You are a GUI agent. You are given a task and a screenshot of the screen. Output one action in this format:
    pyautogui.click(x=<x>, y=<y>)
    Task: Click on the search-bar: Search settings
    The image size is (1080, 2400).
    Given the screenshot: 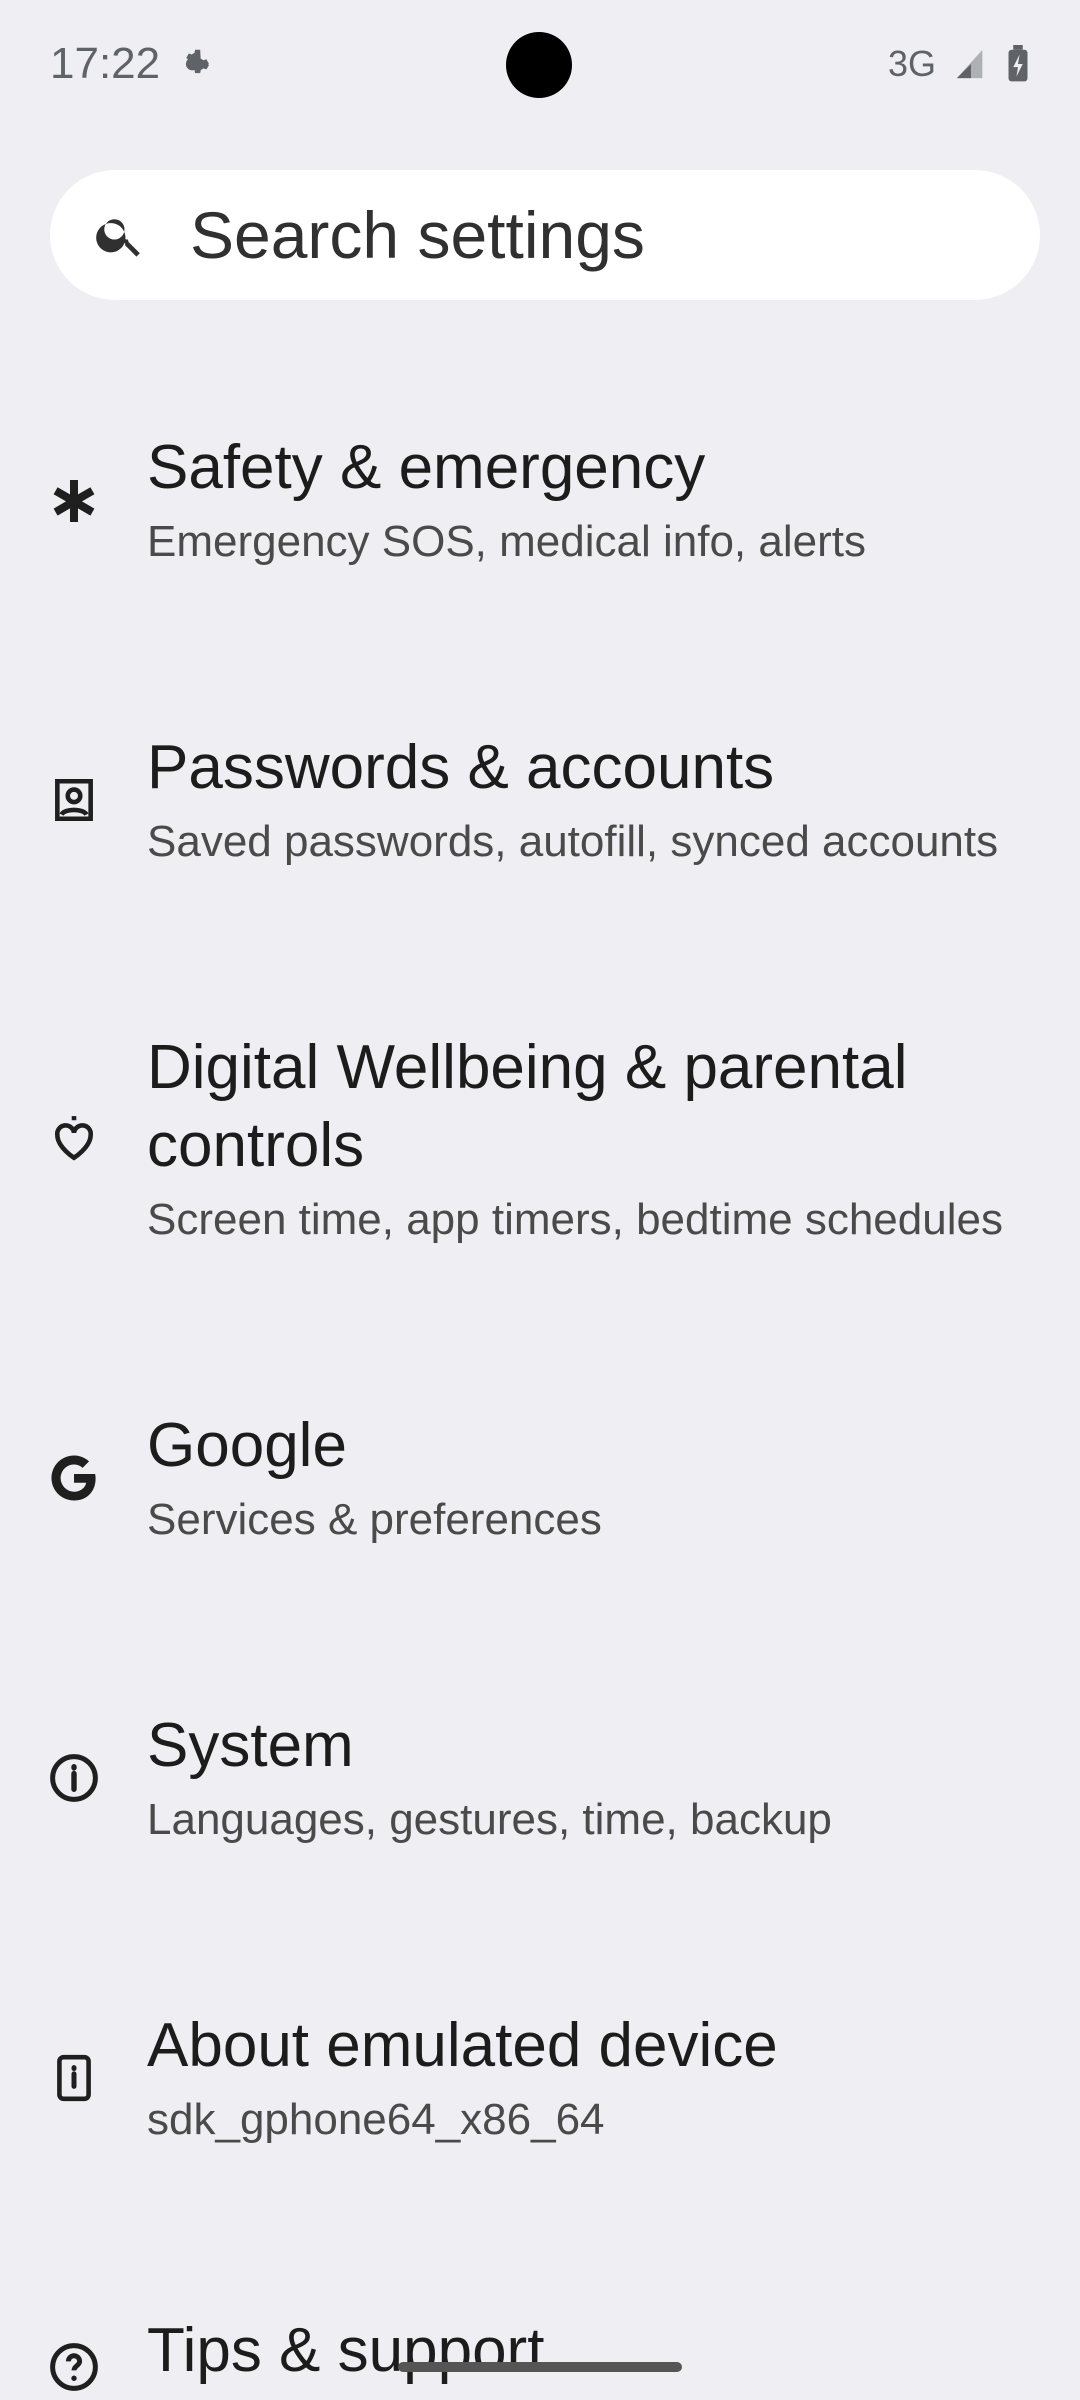 What is the action you would take?
    pyautogui.click(x=545, y=235)
    